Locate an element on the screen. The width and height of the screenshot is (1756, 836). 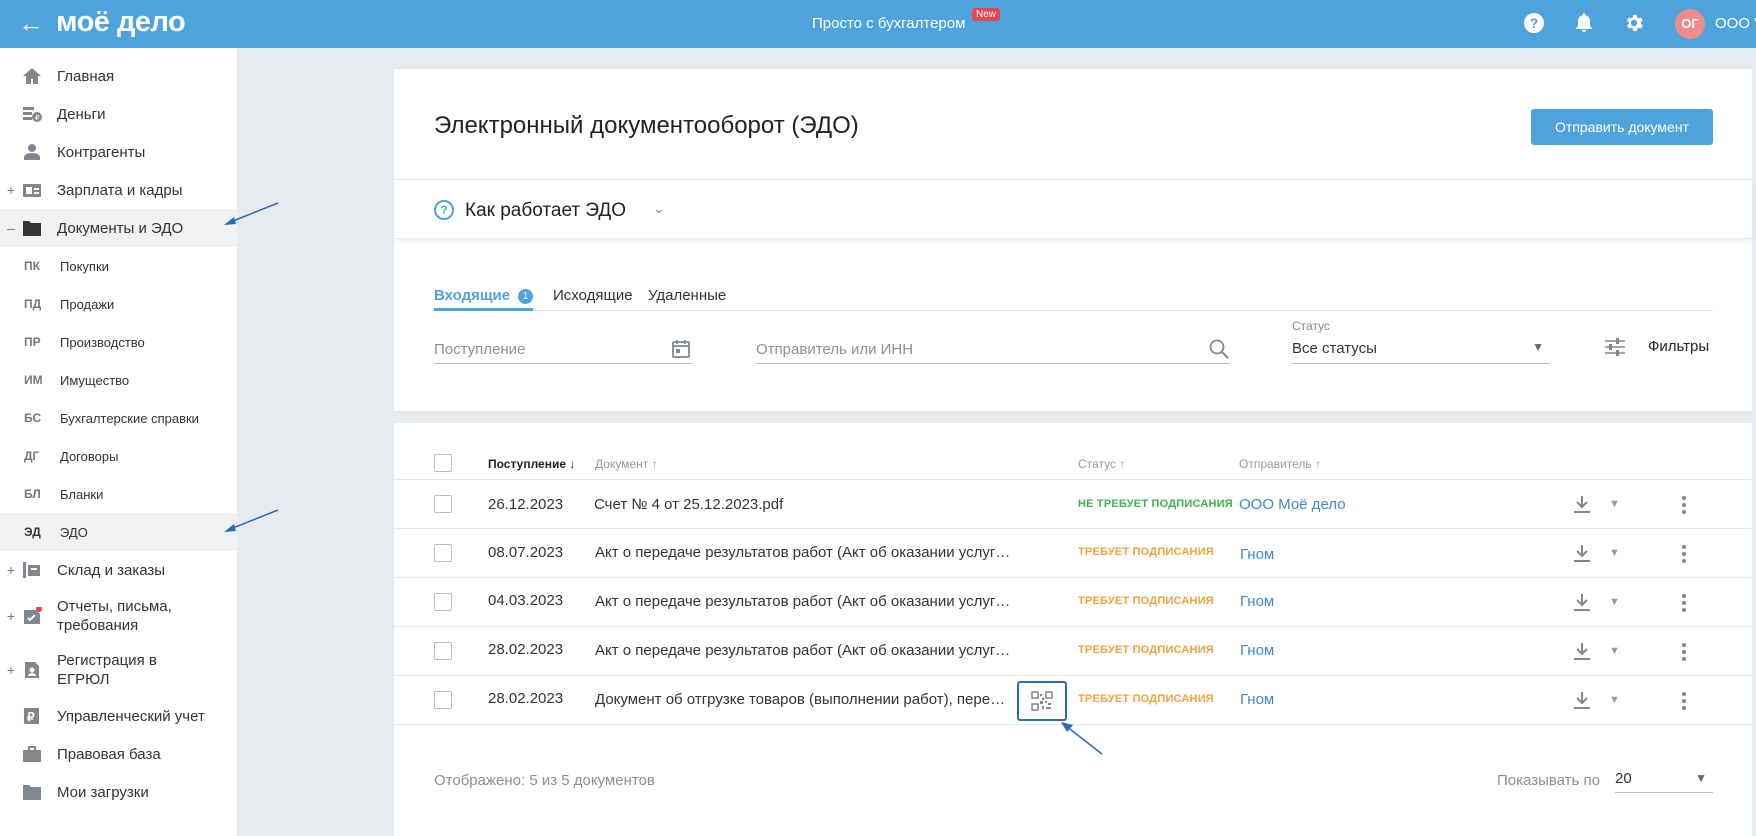
subitem-label: Покупки is located at coordinates (84, 266).